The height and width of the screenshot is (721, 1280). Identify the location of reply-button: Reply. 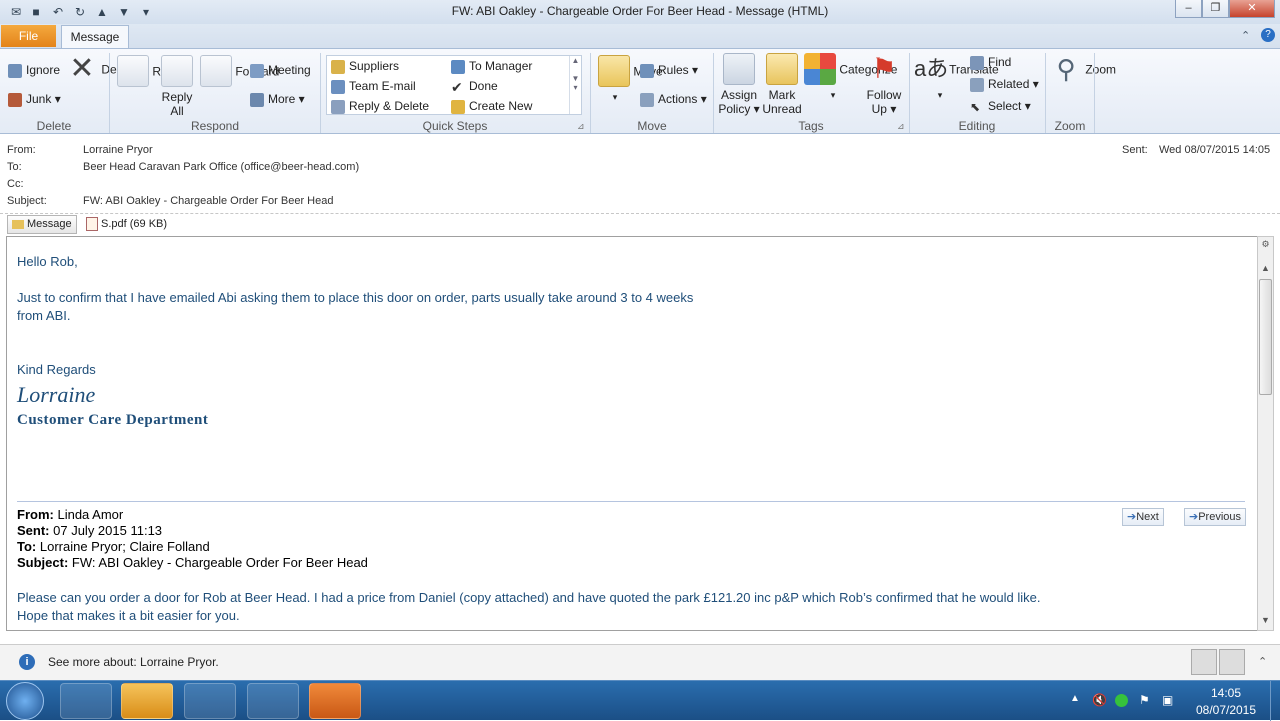
(150, 72).